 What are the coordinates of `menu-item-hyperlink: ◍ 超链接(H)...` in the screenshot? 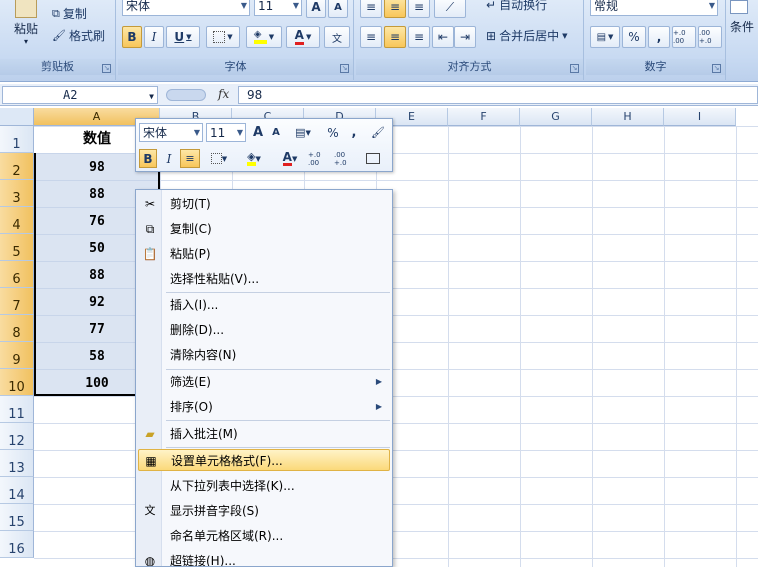 It's located at (264, 558).